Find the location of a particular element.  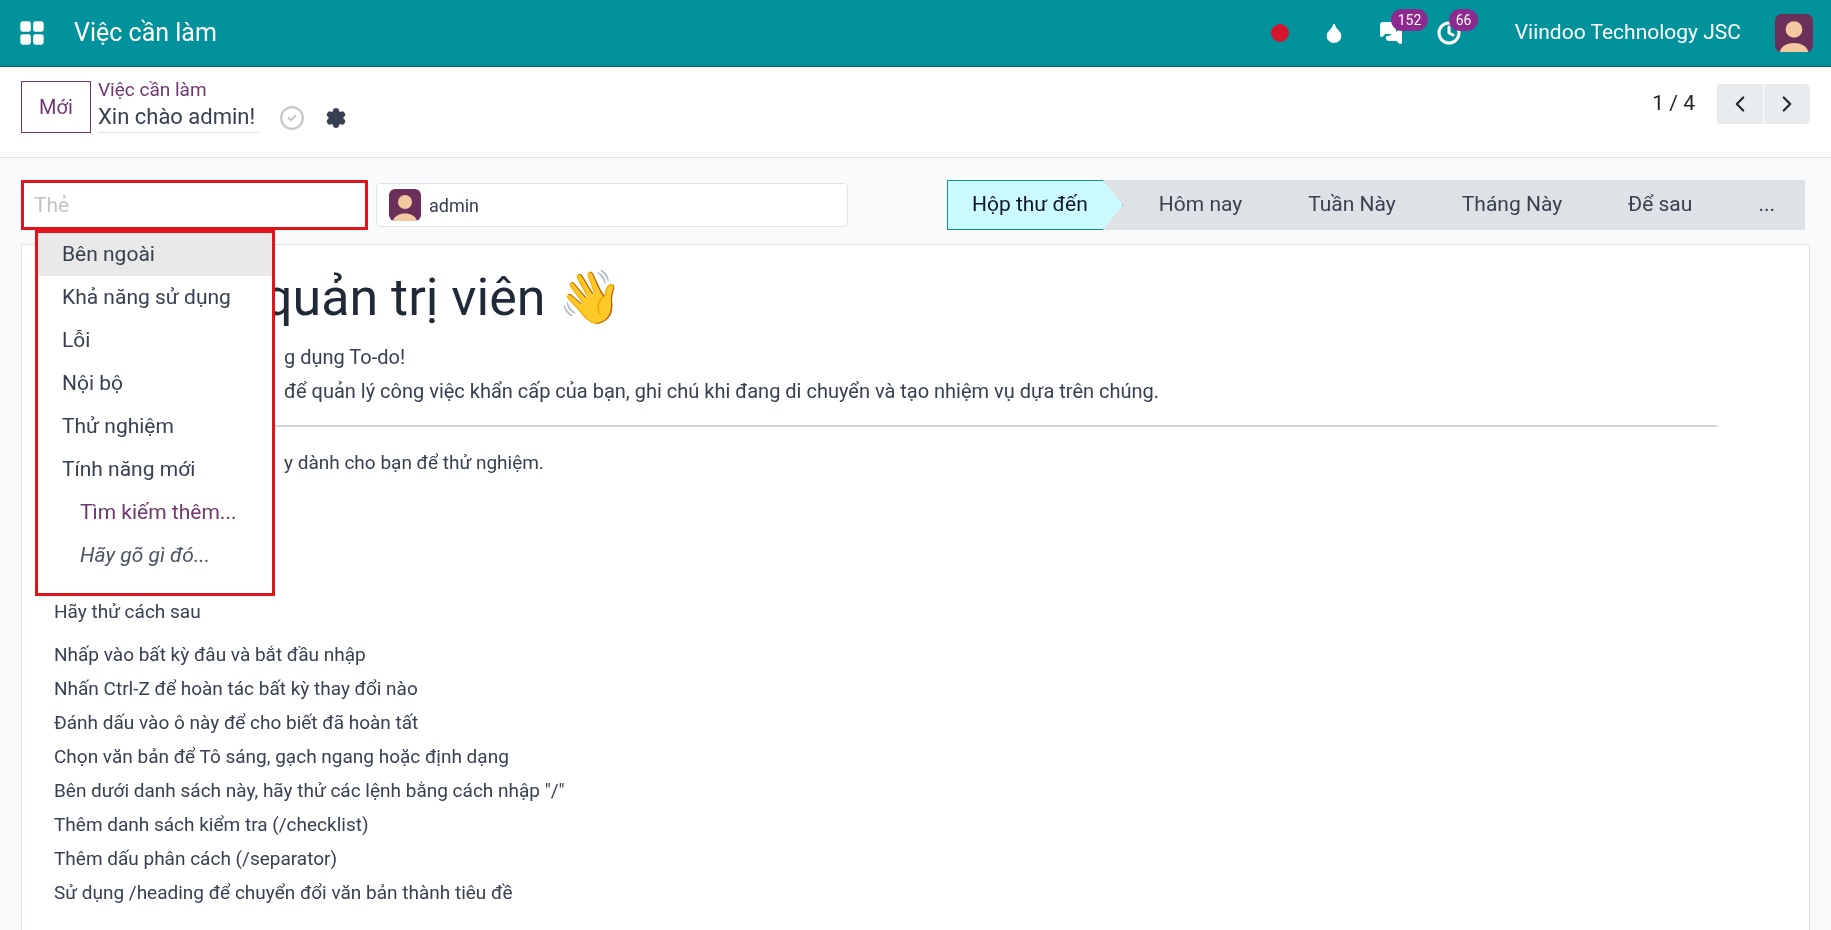

tip-line: Sử dụng /heading để chuyển đổi văn bản thành tiêu đề is located at coordinates (284, 893).